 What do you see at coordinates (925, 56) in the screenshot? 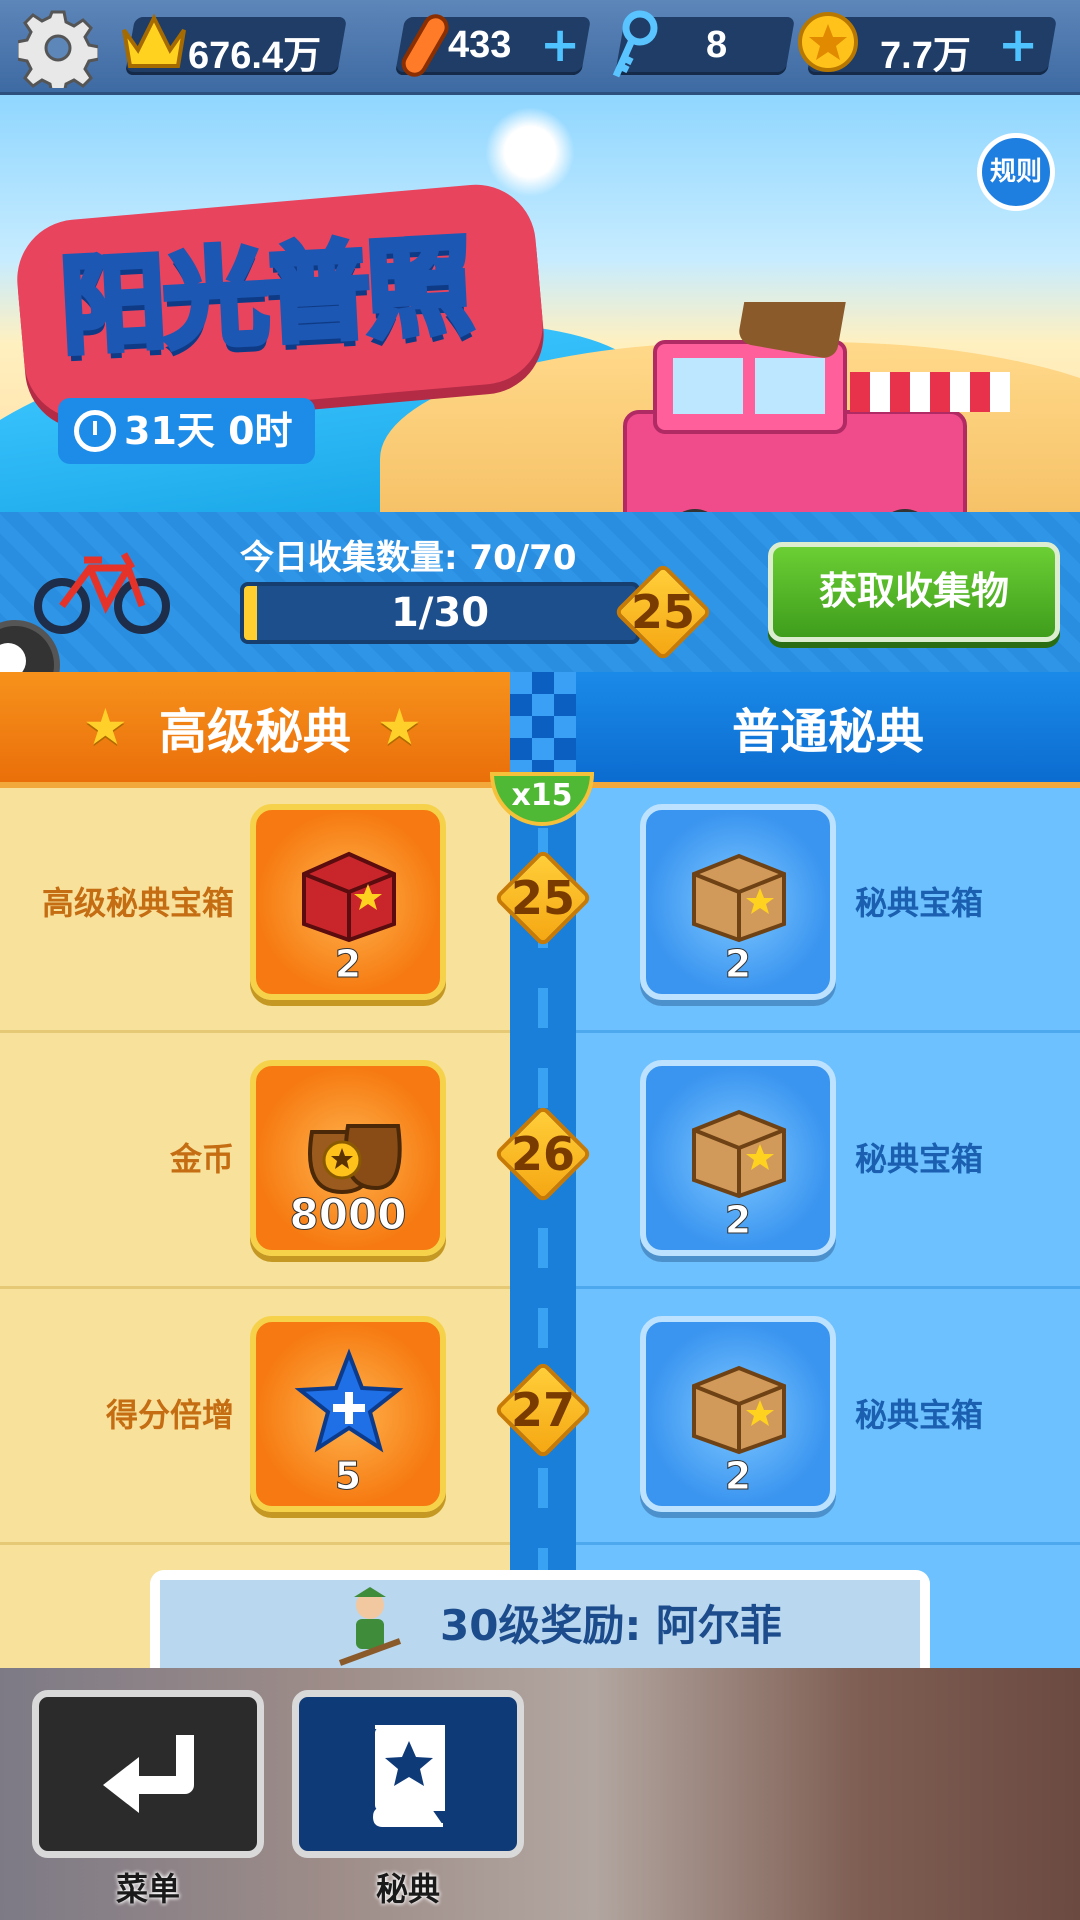
I see `coins-value: 7.7万` at bounding box center [925, 56].